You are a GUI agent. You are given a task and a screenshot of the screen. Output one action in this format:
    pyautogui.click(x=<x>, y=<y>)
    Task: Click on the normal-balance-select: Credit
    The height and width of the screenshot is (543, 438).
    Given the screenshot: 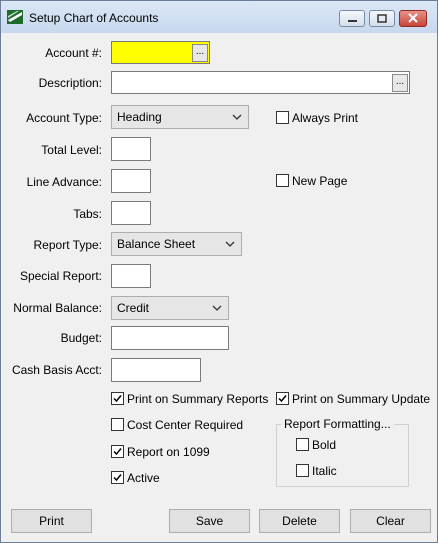 What is the action you would take?
    pyautogui.click(x=170, y=308)
    